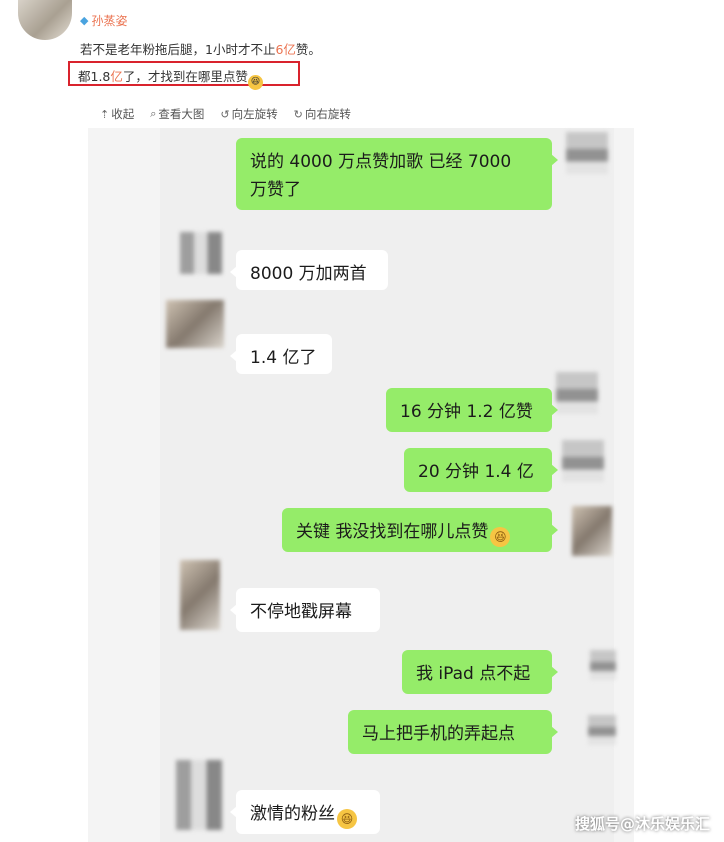 The height and width of the screenshot is (842, 724). Describe the element at coordinates (200, 49) in the screenshot. I see `post-text-line1: 若不是老年粉拖后腿，1小时才不止6亿赞。` at that location.